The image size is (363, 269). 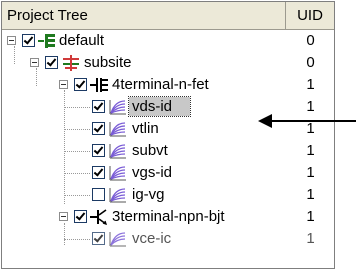 I want to click on tree-label: 3terminal-npn-bjt, so click(x=168, y=216).